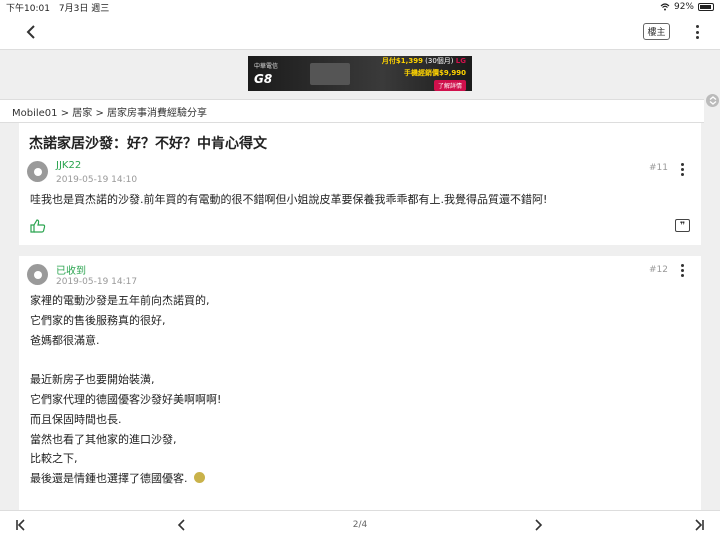 Image resolution: width=720 pixels, height=540 pixels. Describe the element at coordinates (360, 32) in the screenshot. I see `top-bar: 樓主` at that location.